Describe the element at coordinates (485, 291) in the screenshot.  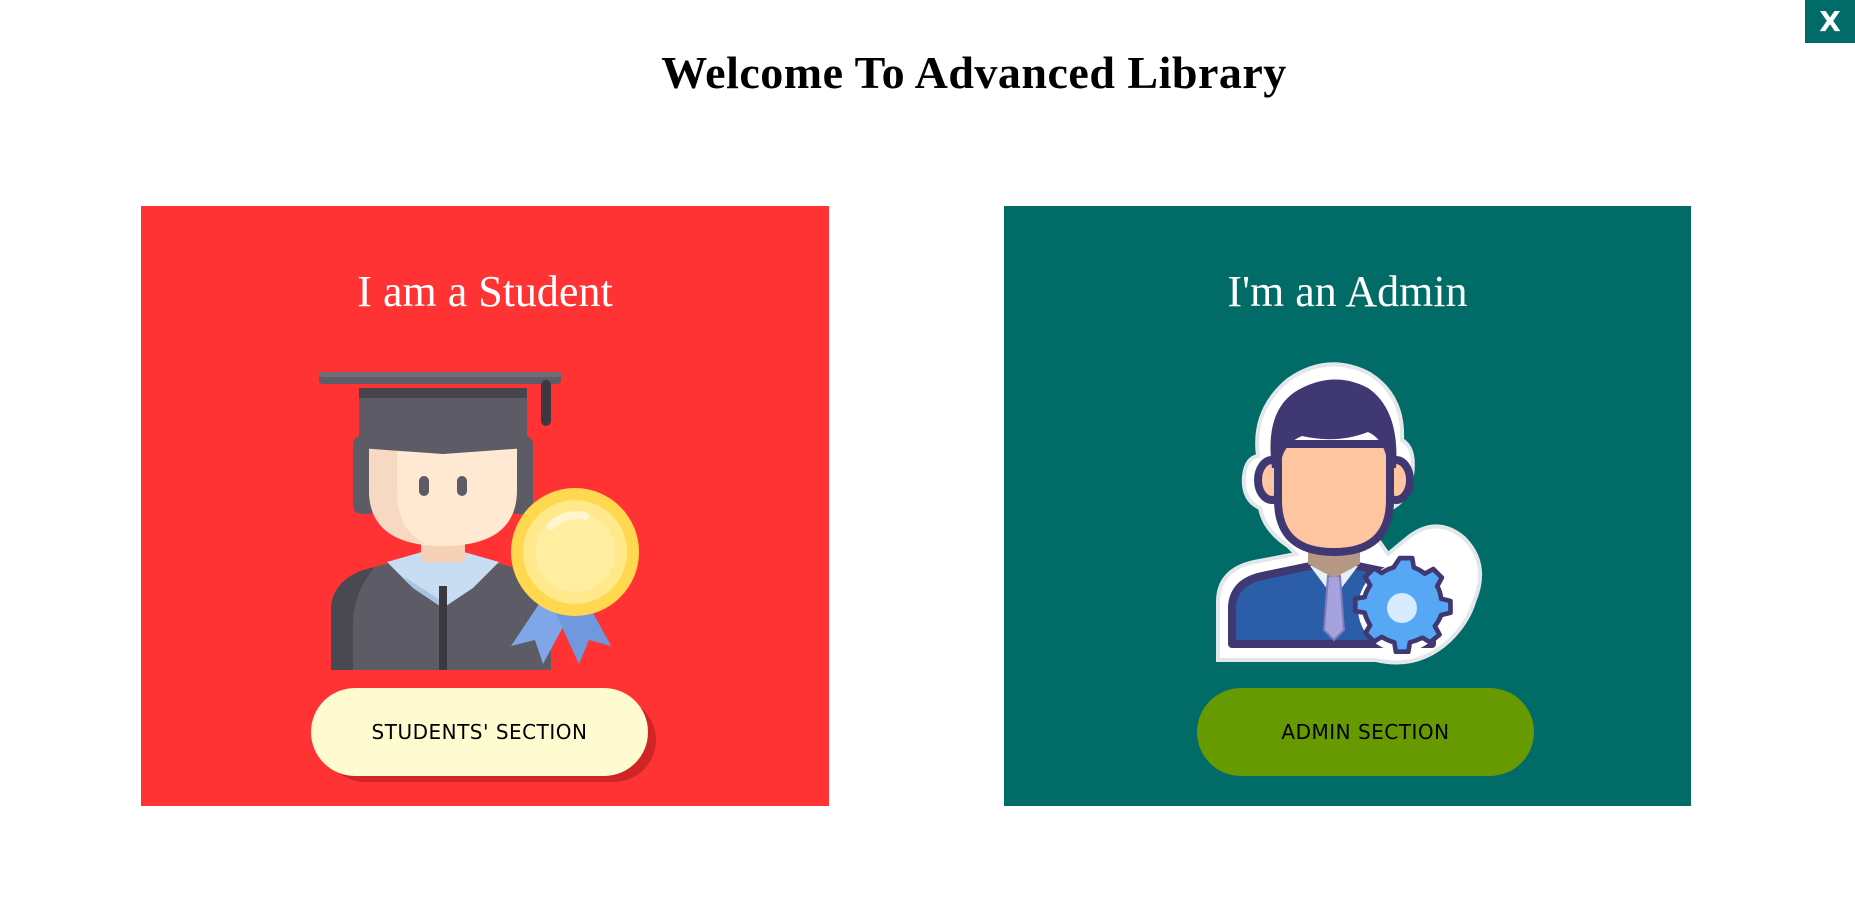
I see `student-card-title: I am a Student` at that location.